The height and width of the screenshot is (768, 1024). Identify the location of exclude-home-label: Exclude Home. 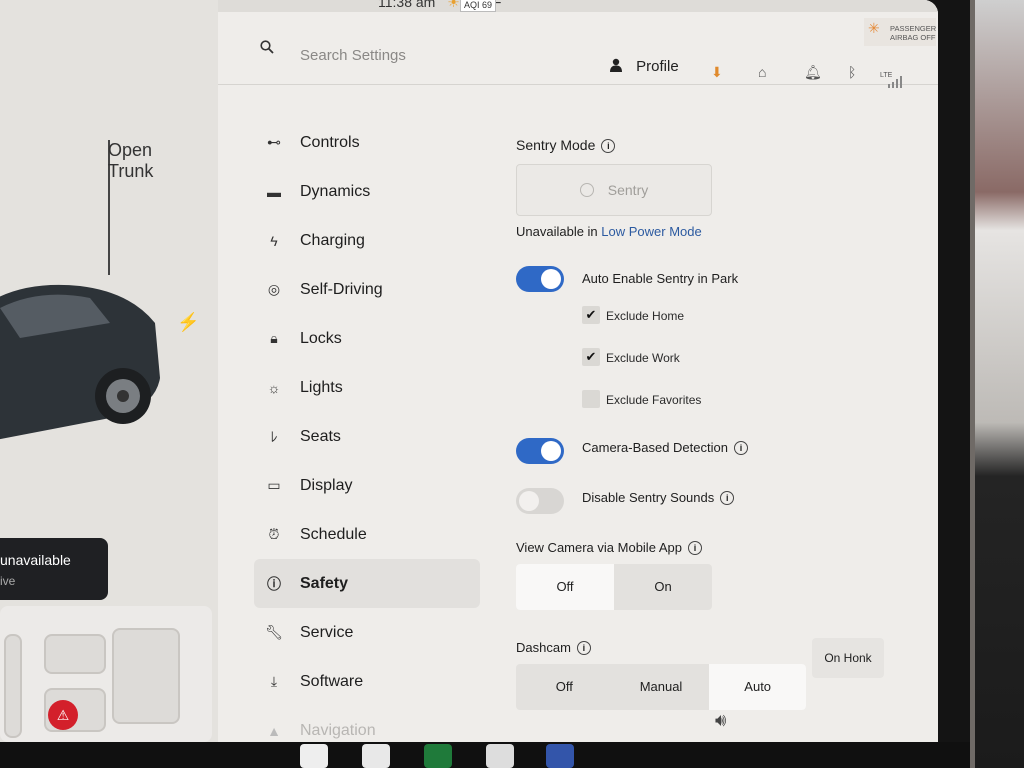
(645, 316).